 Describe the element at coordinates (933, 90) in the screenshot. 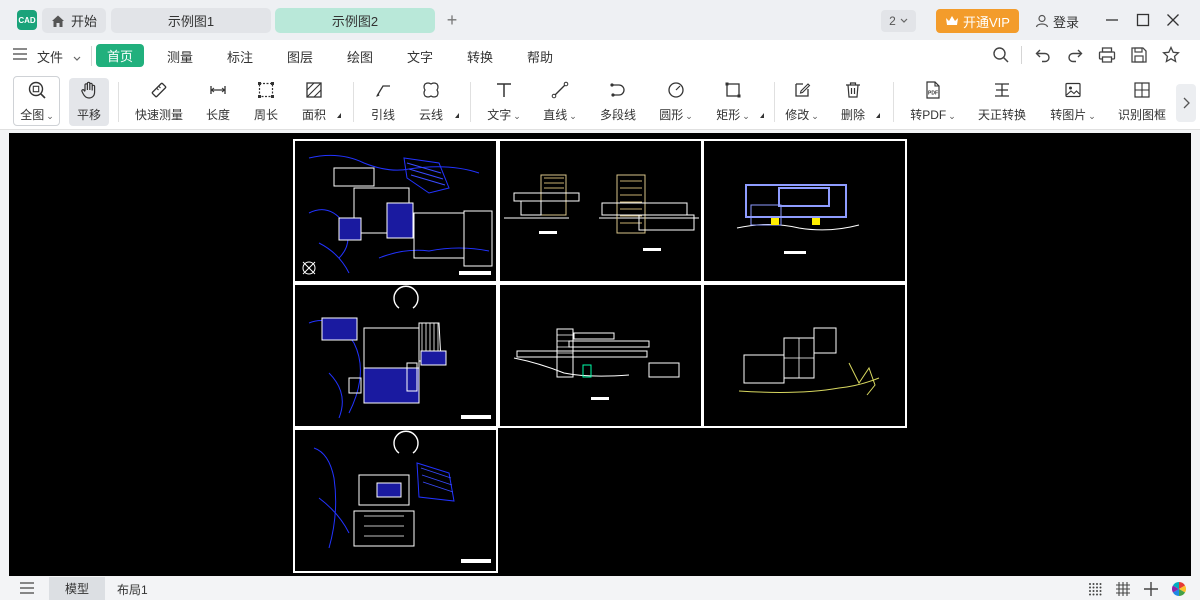

I see `pdf-icon: PDF` at that location.